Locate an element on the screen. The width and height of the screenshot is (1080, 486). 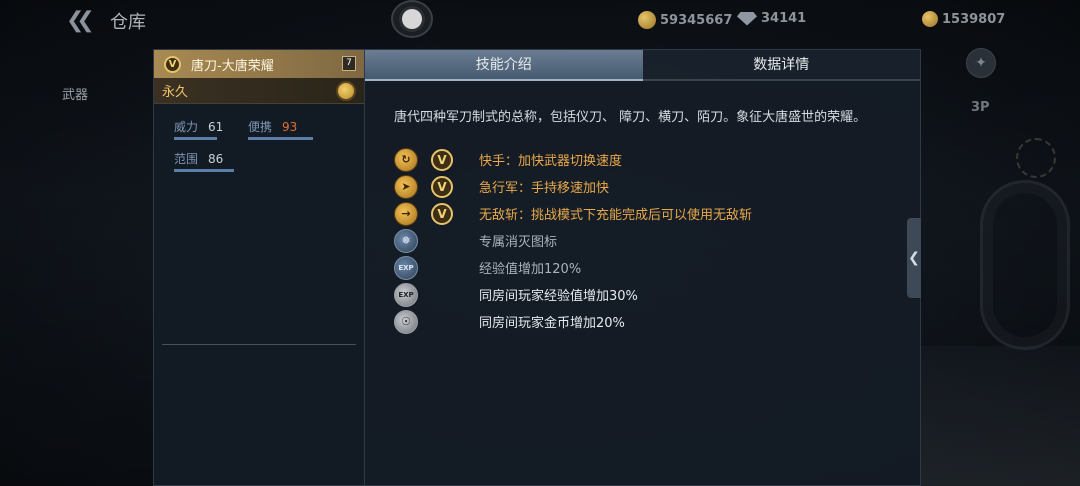
diamond-currency: 34141 is located at coordinates (771, 18).